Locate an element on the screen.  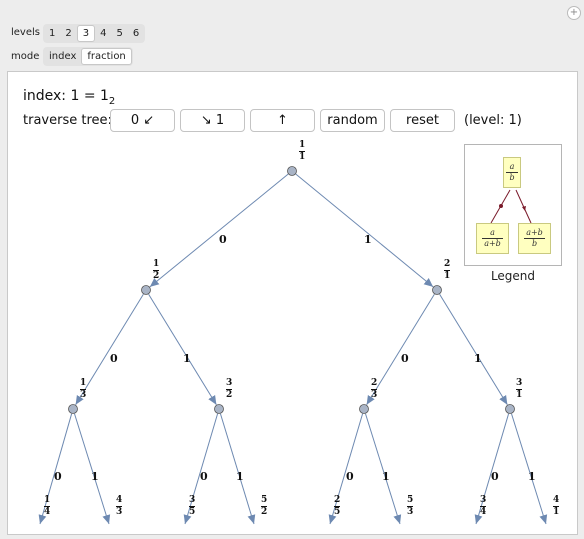
levels-option: 4 is located at coordinates (103, 33).